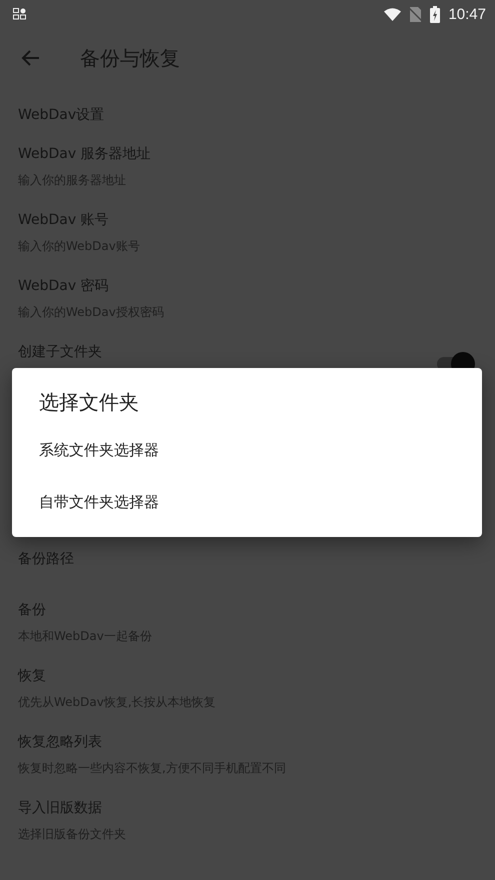  I want to click on battery-charging-icon, so click(435, 14).